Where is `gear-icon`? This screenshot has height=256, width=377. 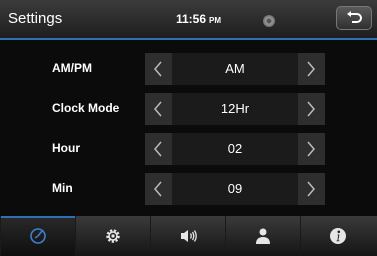
gear-icon is located at coordinates (113, 236).